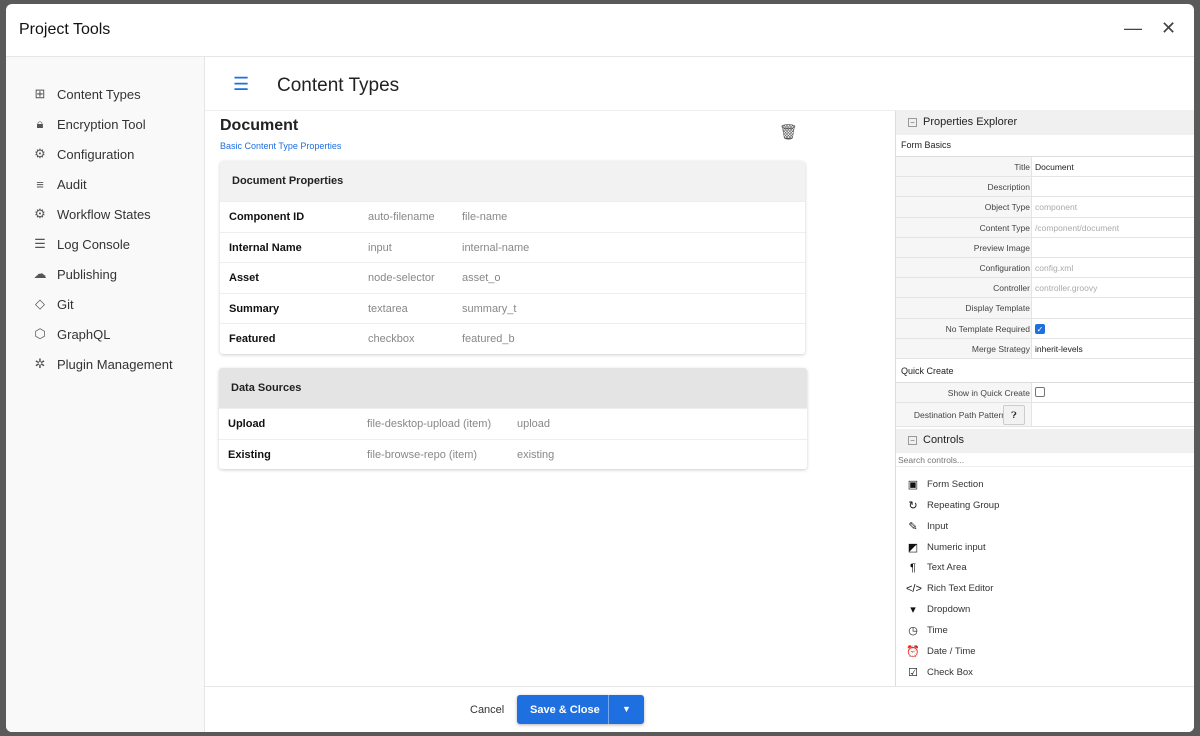 Image resolution: width=1200 pixels, height=736 pixels. I want to click on help-icon: ❓︎, so click(1014, 415).